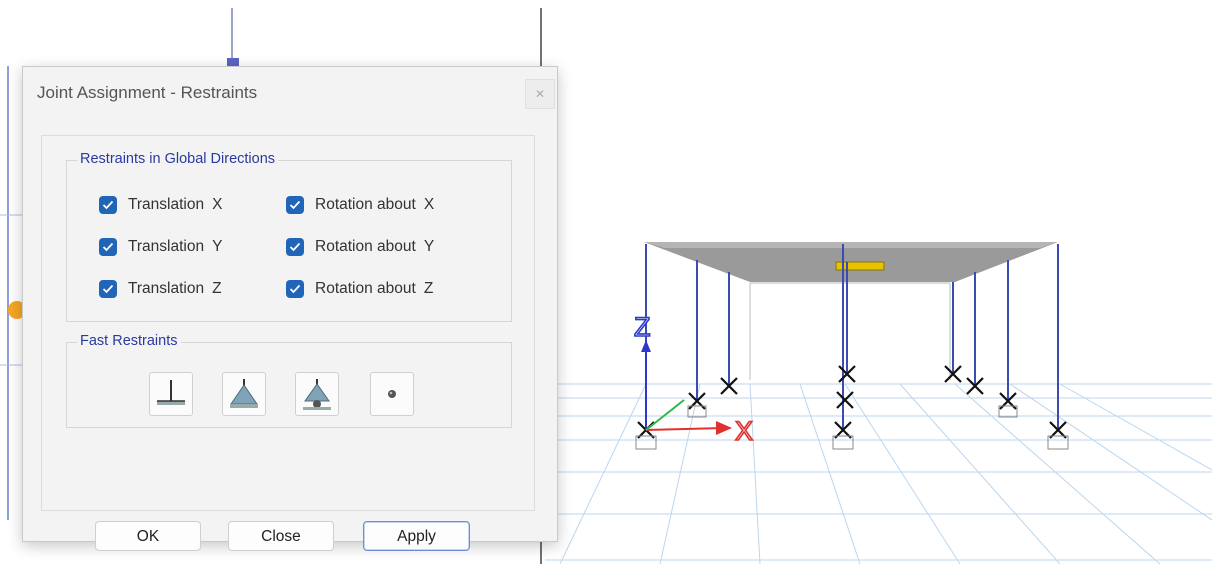  I want to click on translation-z-checkbox: Translation Z, so click(160, 289).